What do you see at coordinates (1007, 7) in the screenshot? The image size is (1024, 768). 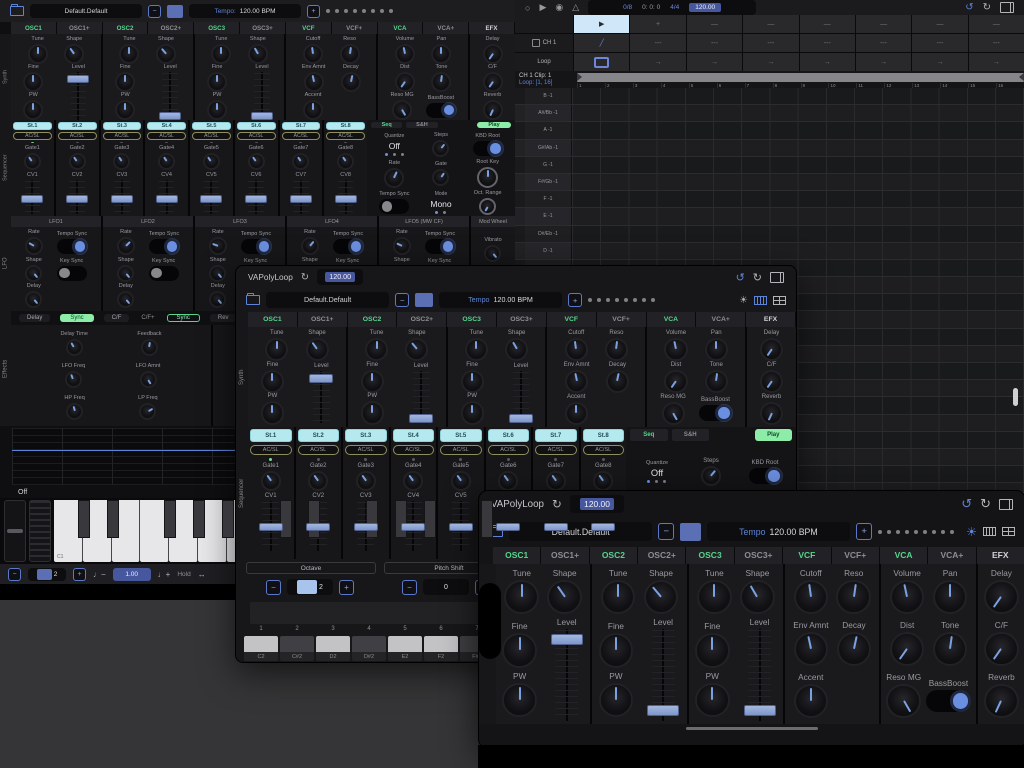 I see `sidebar-icon` at bounding box center [1007, 7].